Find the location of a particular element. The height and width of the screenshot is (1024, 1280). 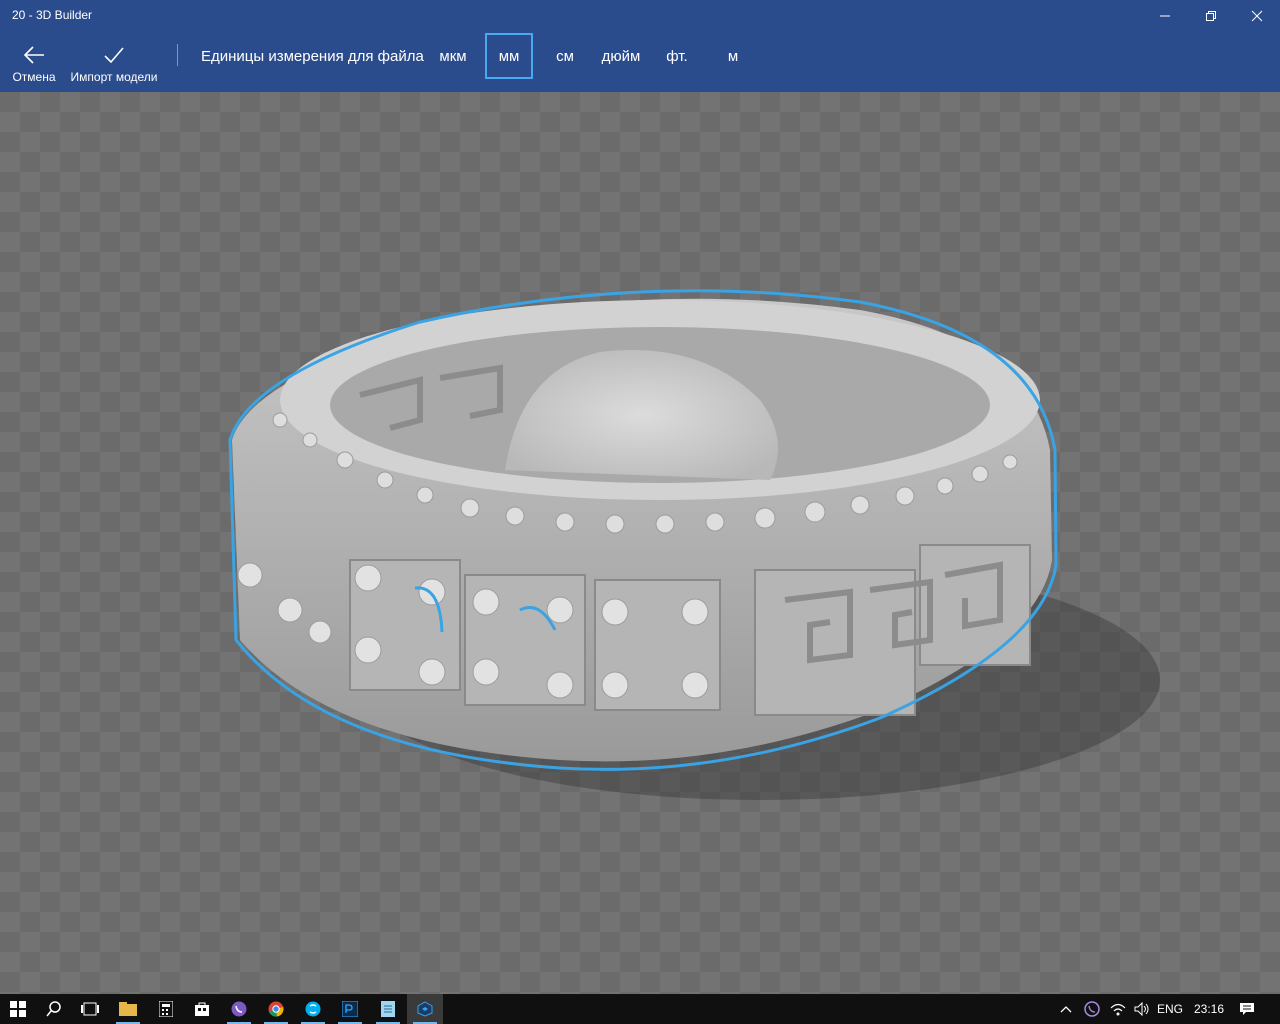

window-title: 20 - 3D Builder is located at coordinates (52, 15).